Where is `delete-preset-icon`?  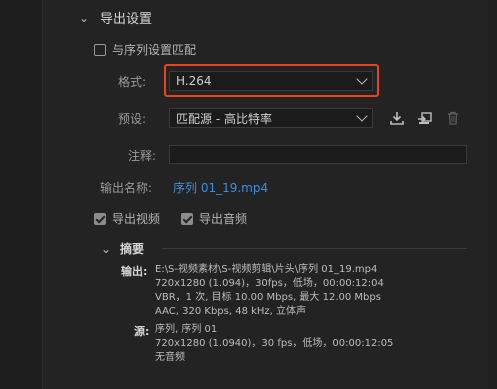 delete-preset-icon is located at coordinates (453, 118).